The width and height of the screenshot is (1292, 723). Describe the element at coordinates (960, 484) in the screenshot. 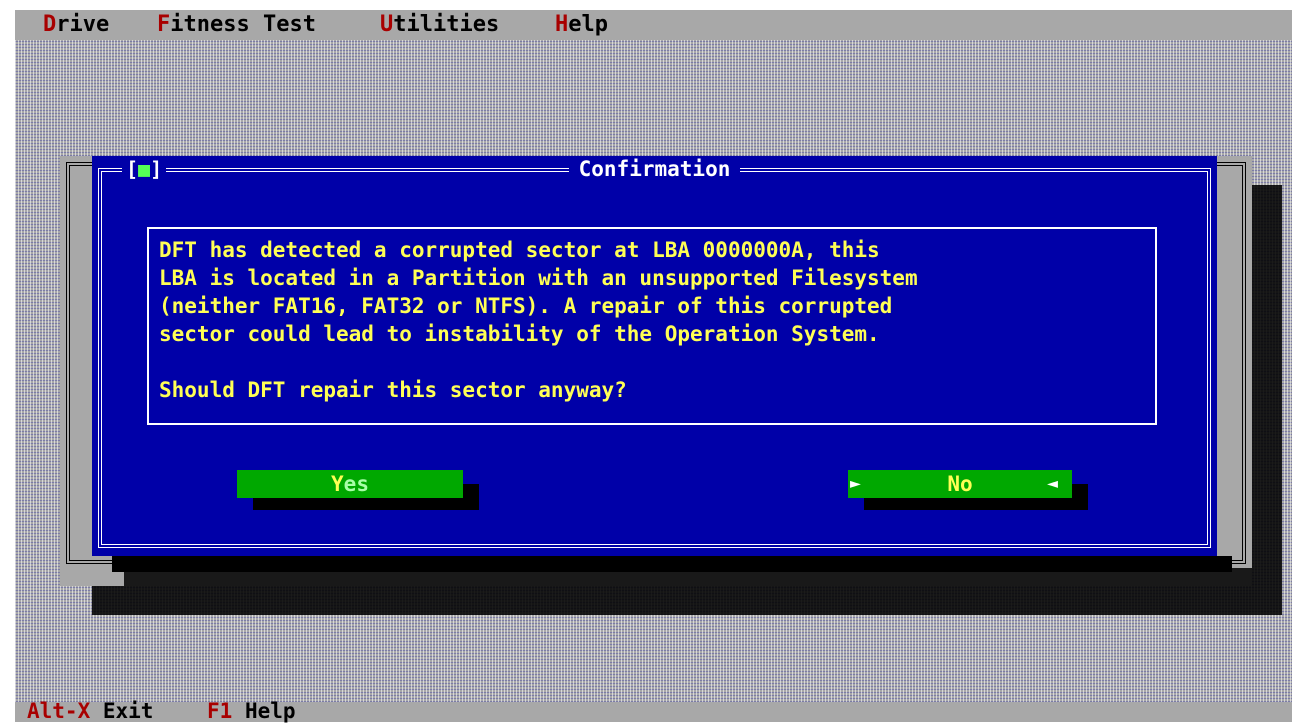

I see `no-button: ► No ◄` at that location.